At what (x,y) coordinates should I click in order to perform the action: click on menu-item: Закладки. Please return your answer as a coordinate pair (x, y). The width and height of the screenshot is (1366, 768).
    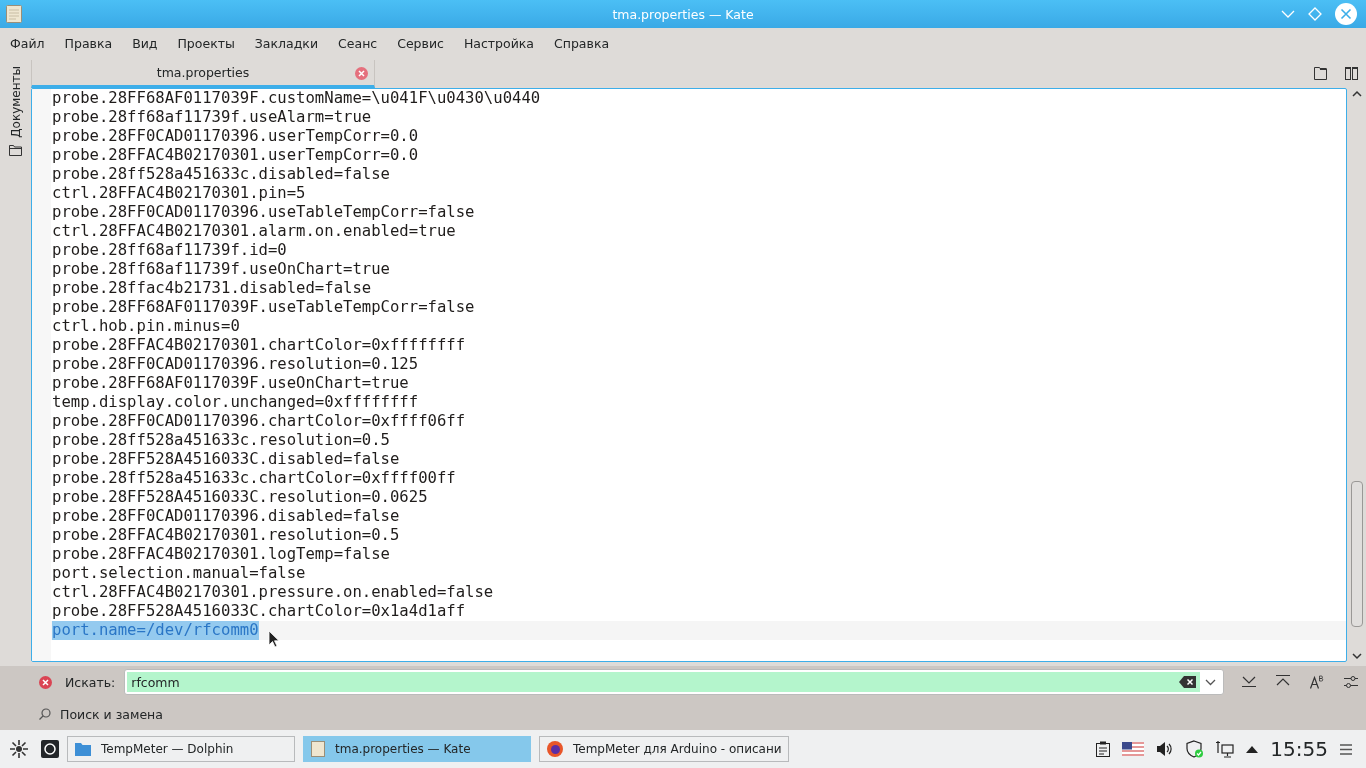
    Looking at the image, I should click on (286, 43).